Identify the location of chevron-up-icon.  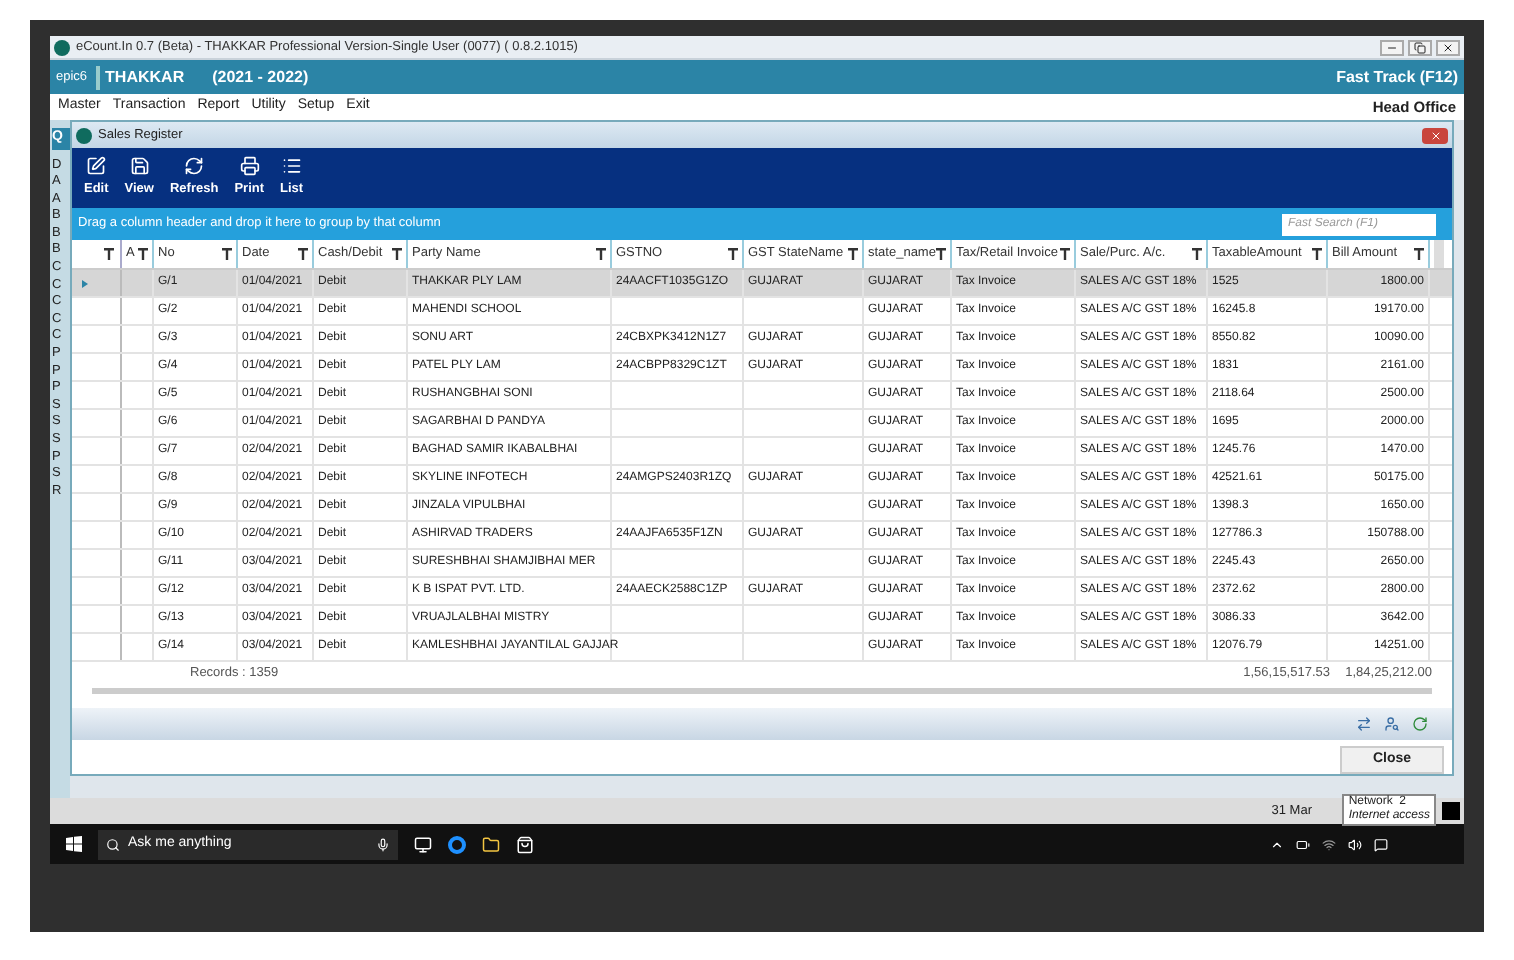
(1277, 844).